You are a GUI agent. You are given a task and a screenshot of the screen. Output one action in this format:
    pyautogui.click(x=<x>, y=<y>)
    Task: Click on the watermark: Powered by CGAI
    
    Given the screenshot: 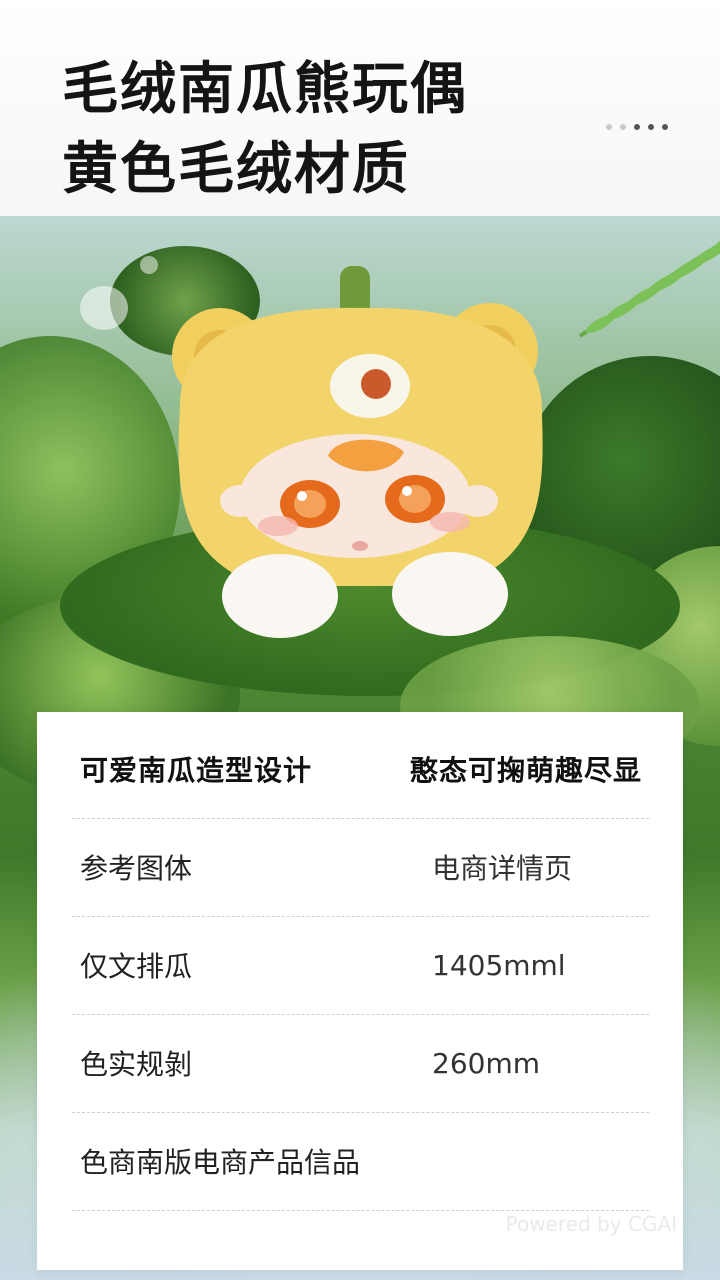 What is the action you would take?
    pyautogui.click(x=591, y=1224)
    